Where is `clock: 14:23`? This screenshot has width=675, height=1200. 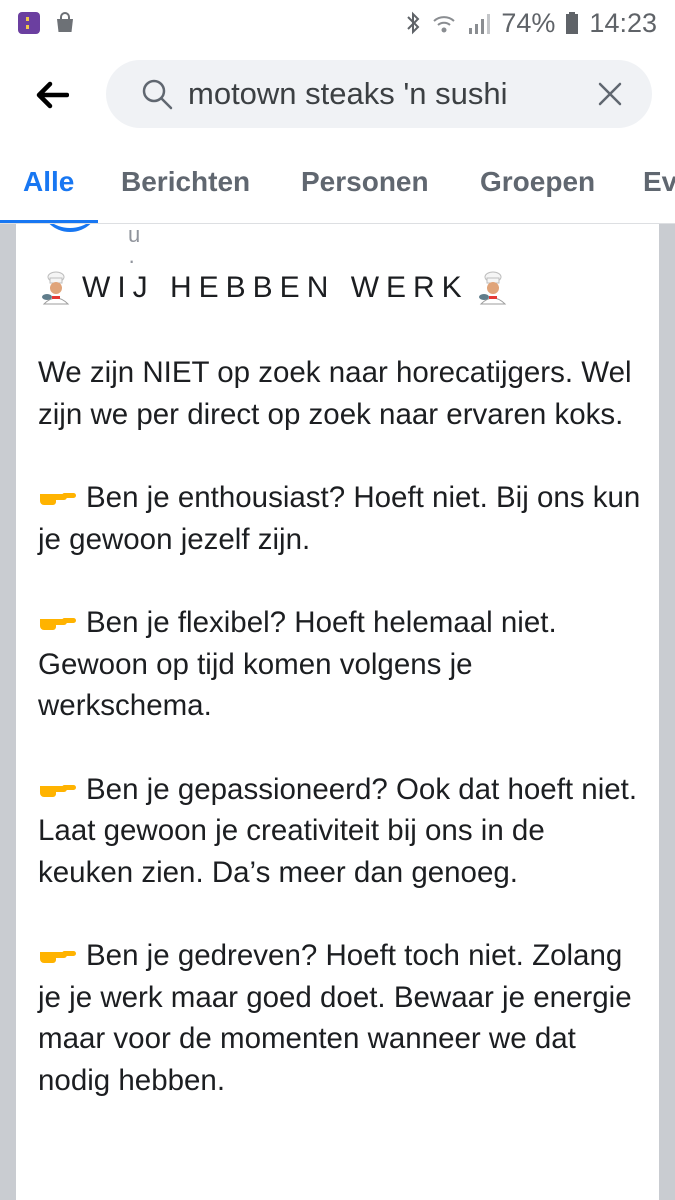
clock: 14:23 is located at coordinates (623, 22).